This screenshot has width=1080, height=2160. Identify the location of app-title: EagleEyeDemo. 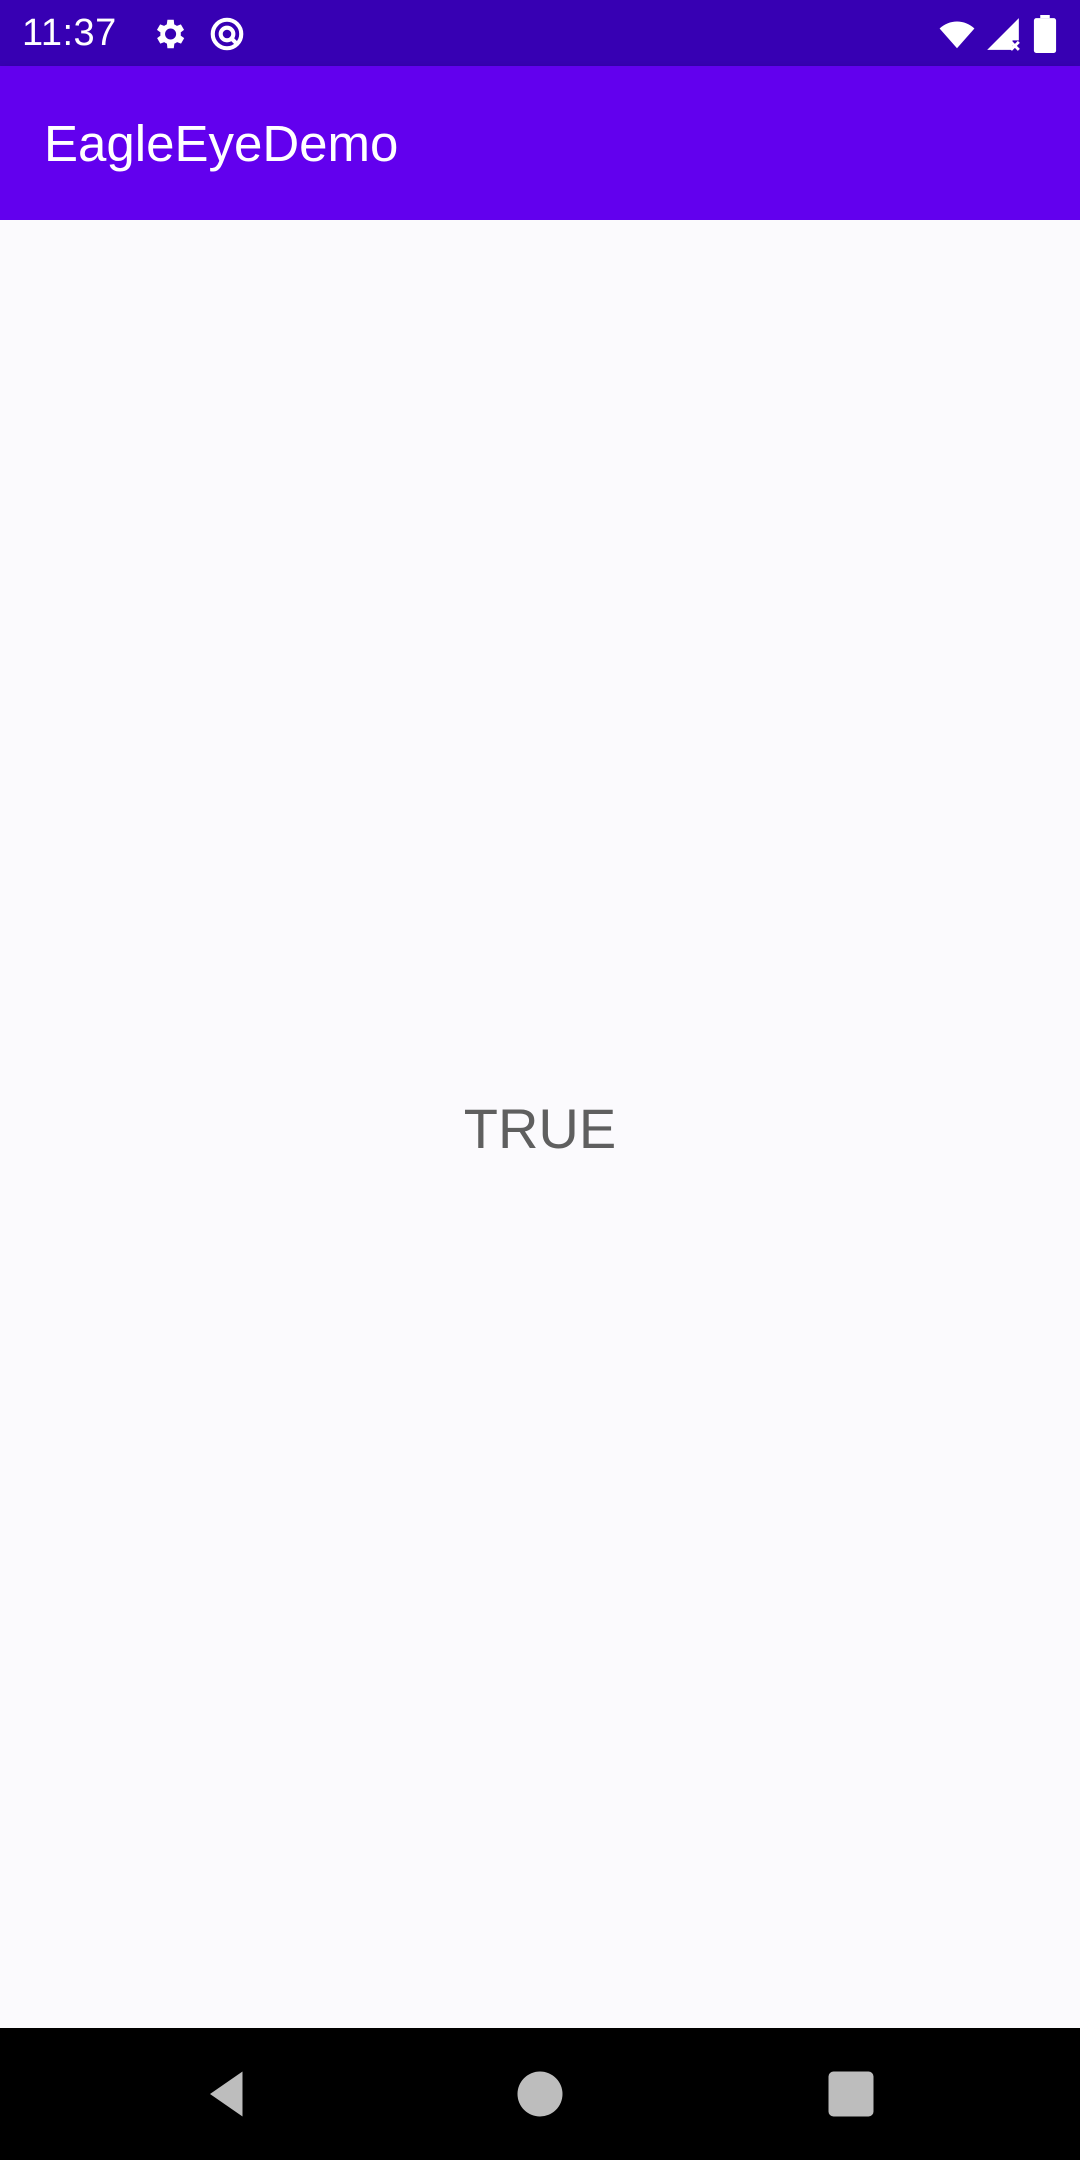
(221, 143).